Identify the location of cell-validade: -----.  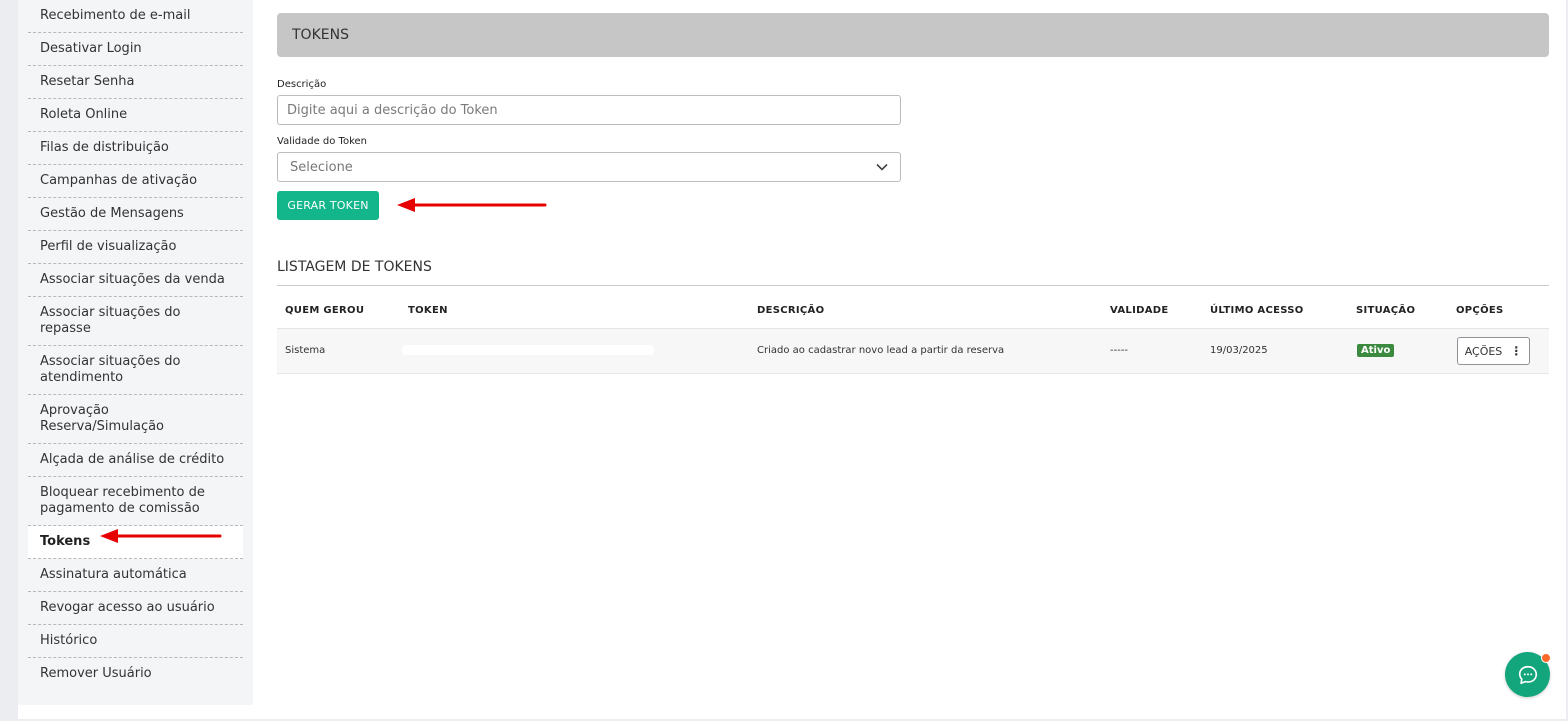
(1119, 350).